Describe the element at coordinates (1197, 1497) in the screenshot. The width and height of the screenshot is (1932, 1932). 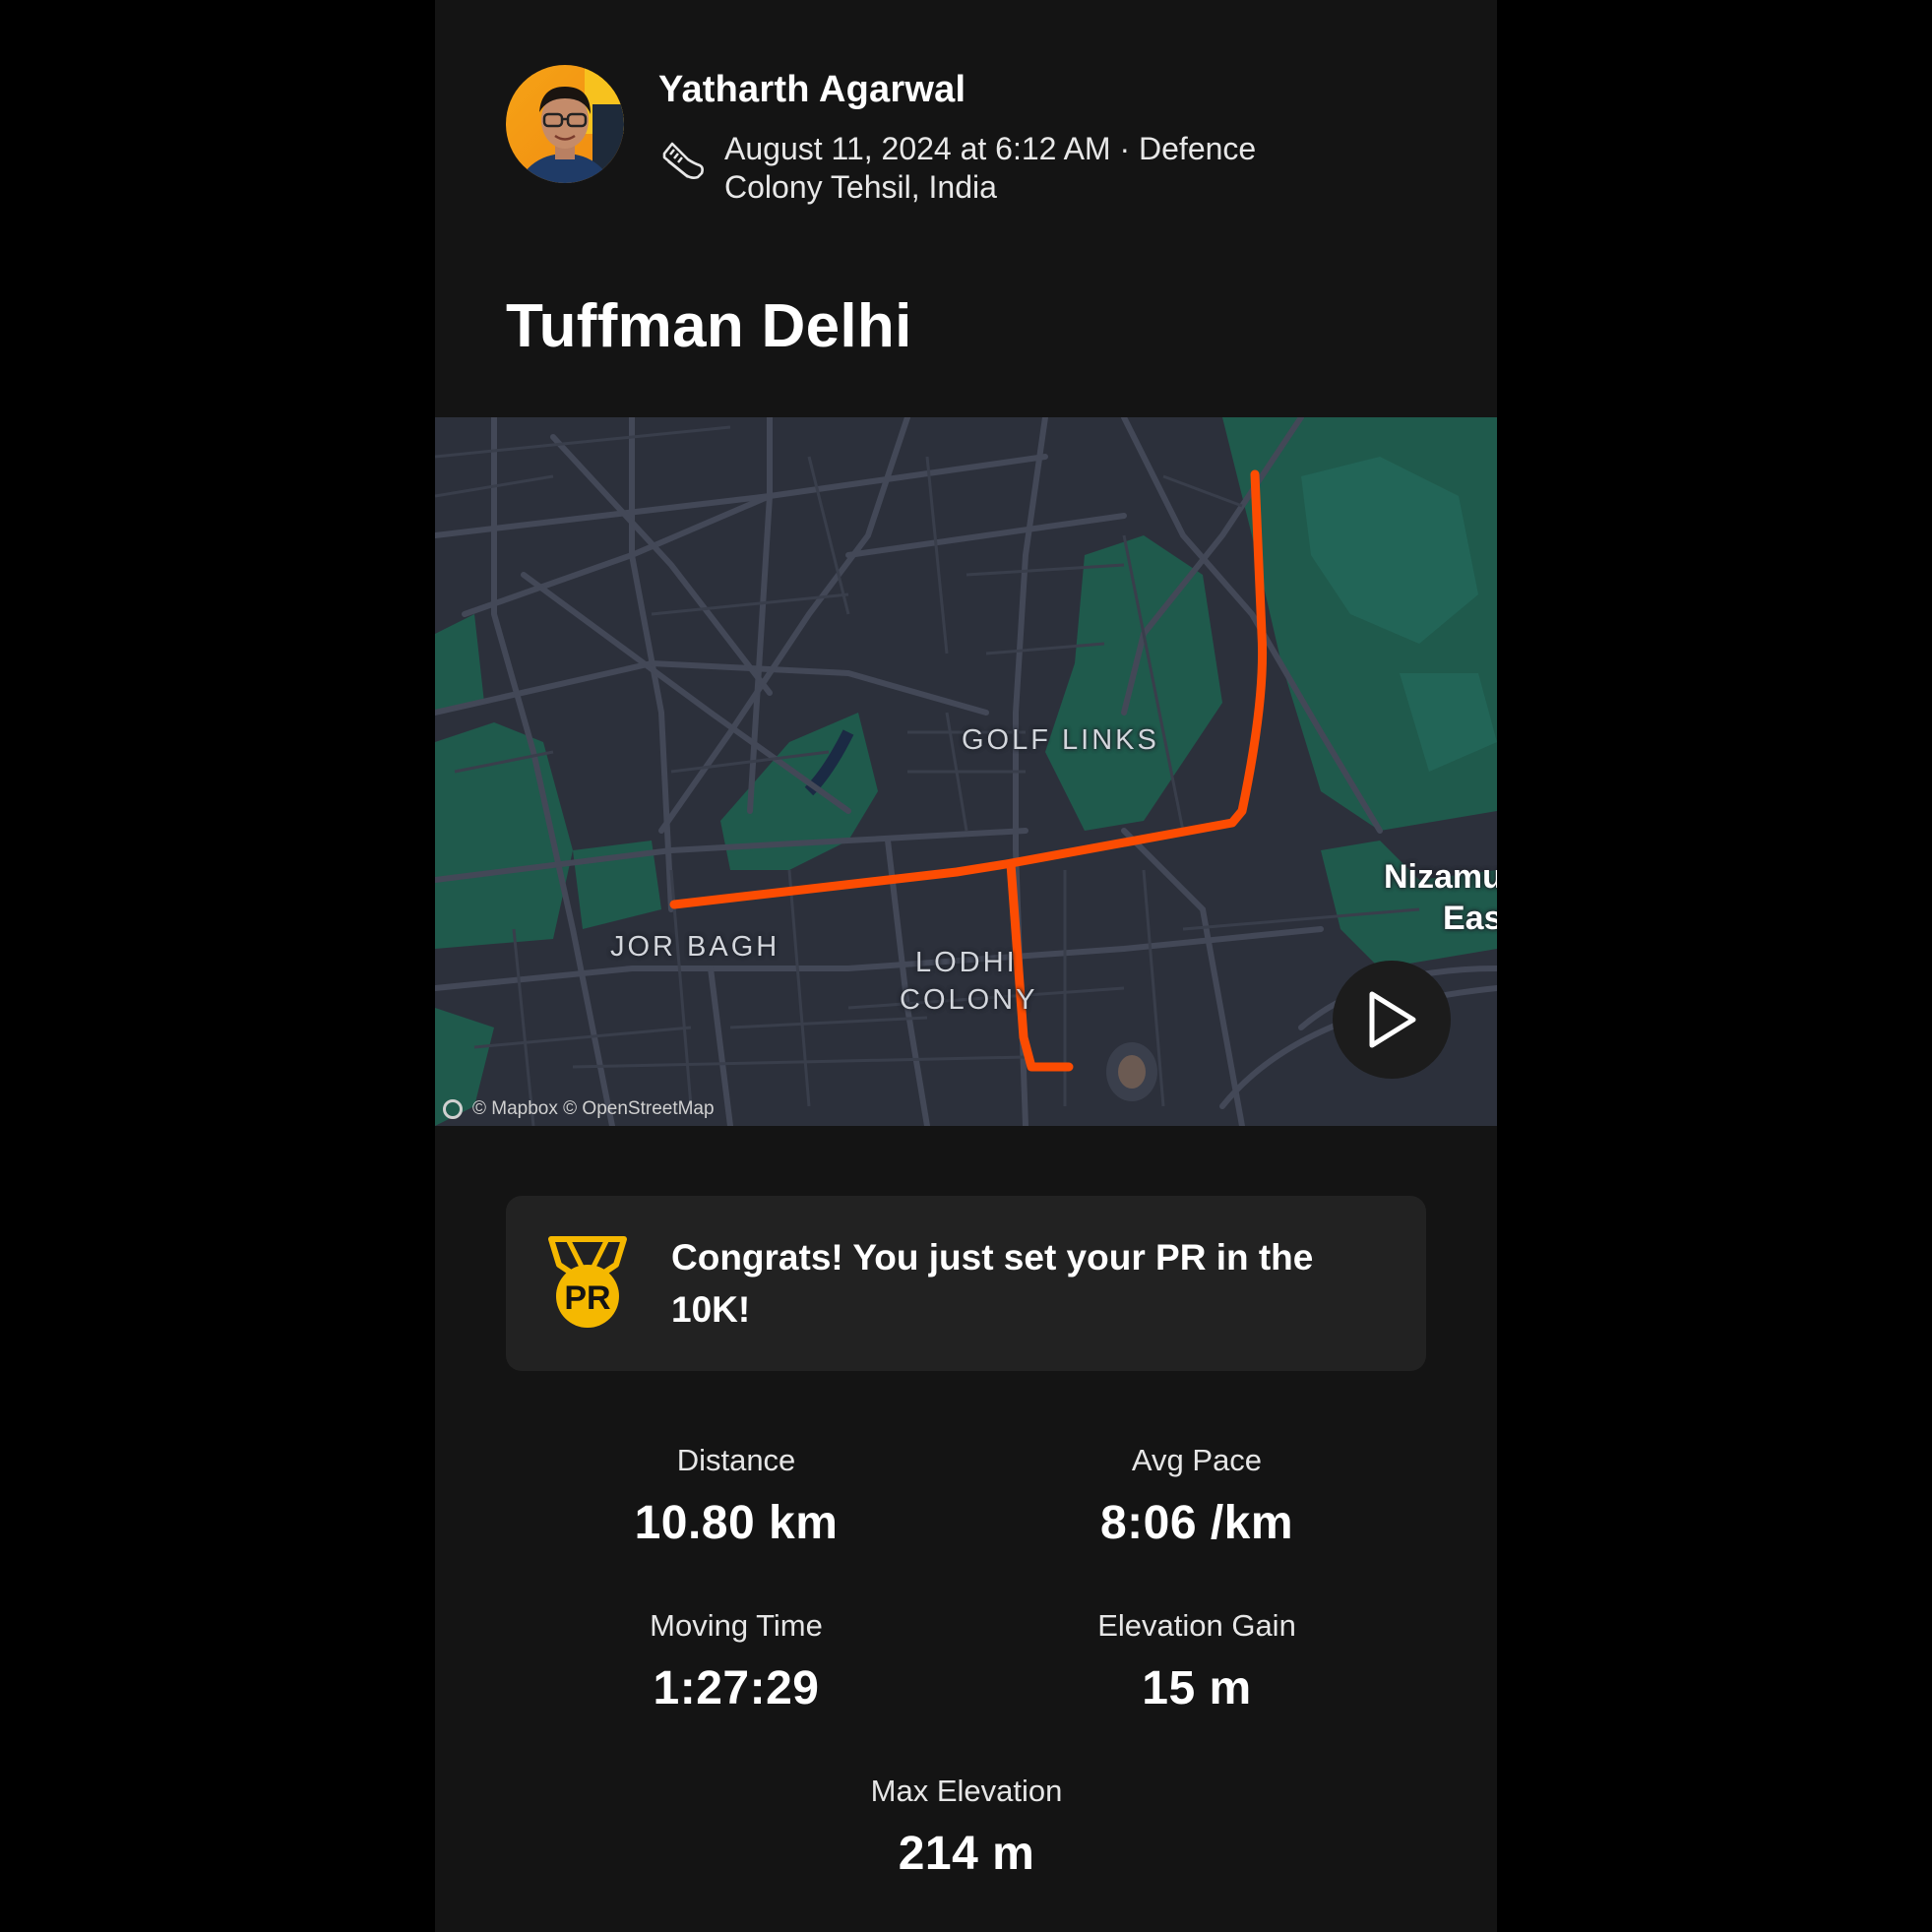
I see `stat-avg-pace: Avg Pace 8:06 /km` at that location.